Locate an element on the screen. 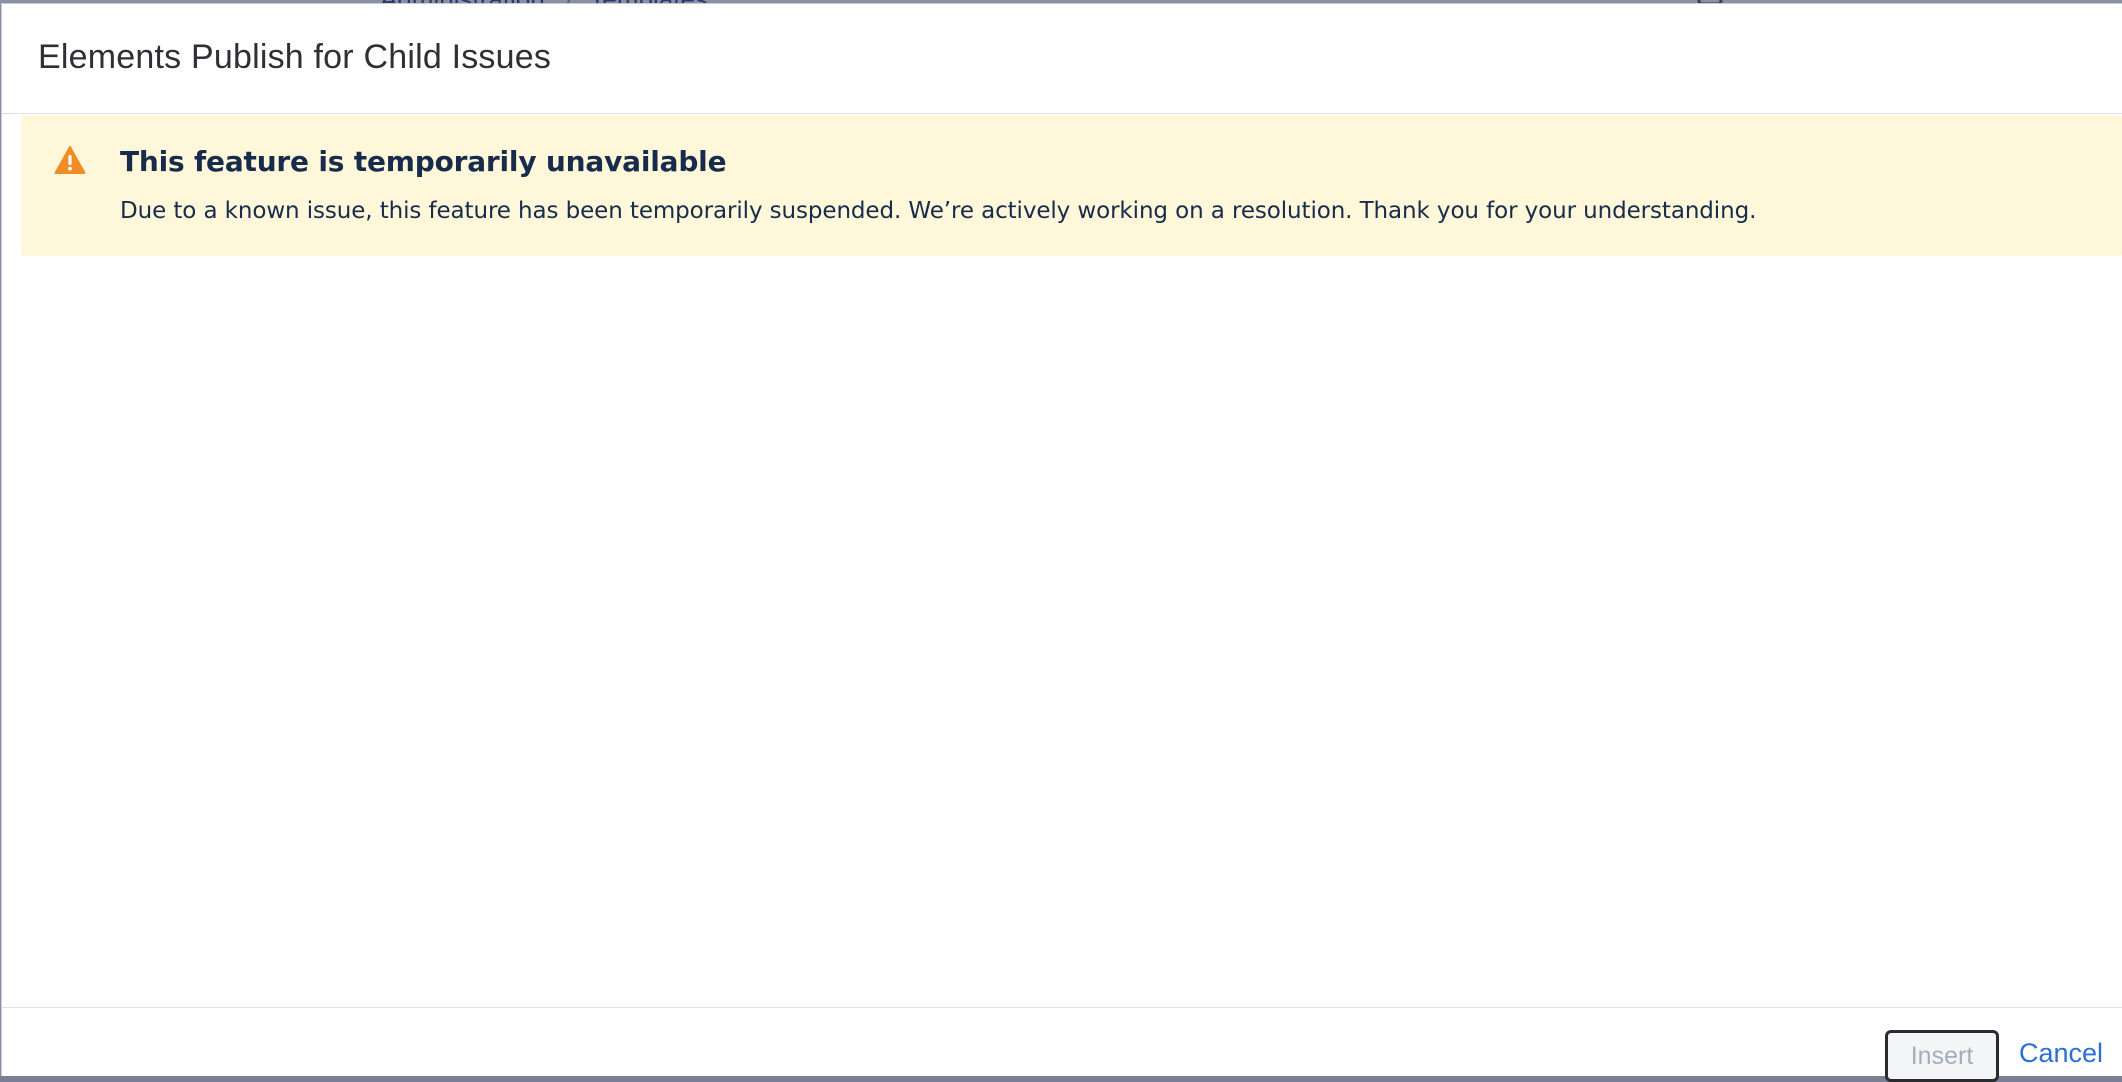  banner-title: This feature is temporarily unavailable is located at coordinates (423, 161).